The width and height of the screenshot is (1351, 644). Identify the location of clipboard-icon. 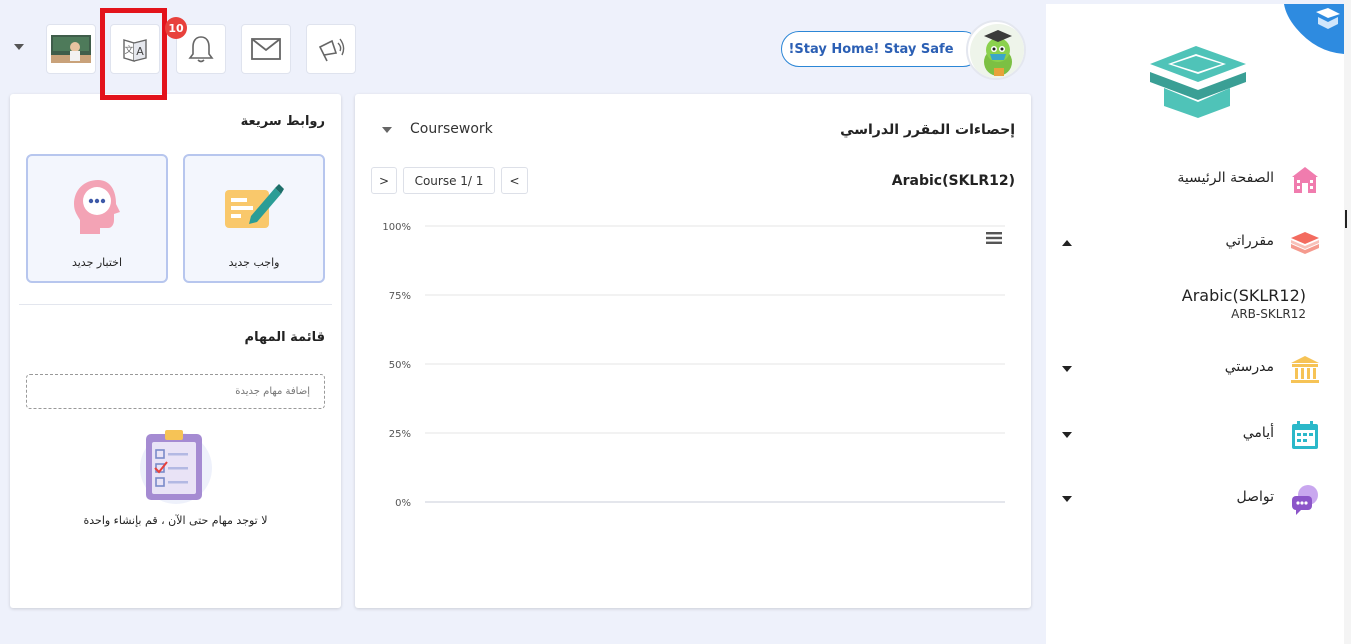
(176, 467).